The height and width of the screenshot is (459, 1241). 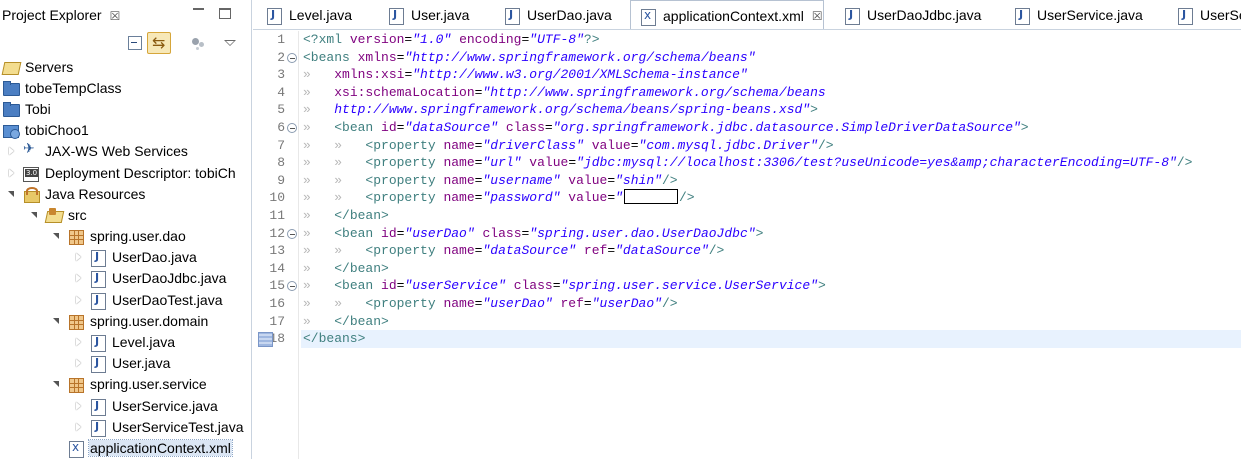 I want to click on tree-item: applicationContext.xml, so click(x=125, y=447).